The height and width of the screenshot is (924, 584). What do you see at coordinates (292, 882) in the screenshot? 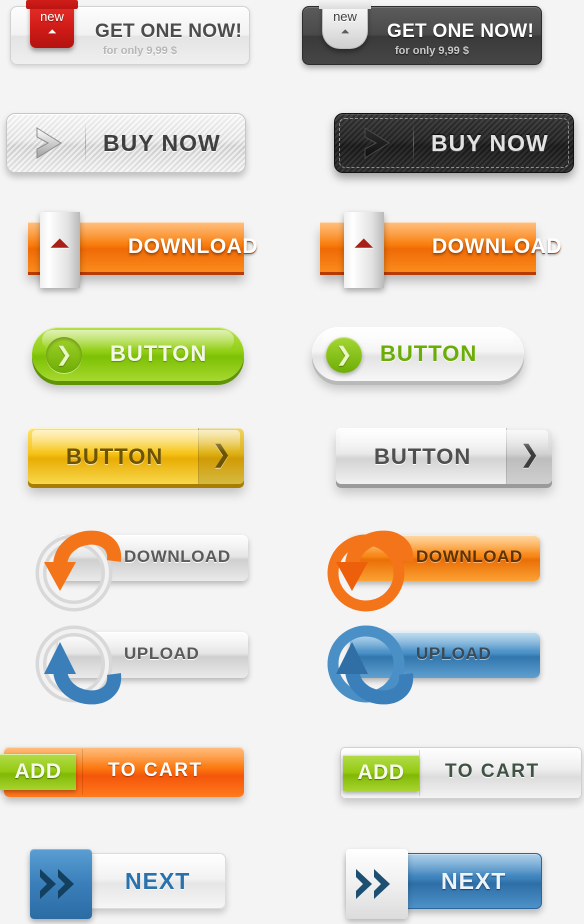
I see `row-next: NEXT NEXT` at bounding box center [292, 882].